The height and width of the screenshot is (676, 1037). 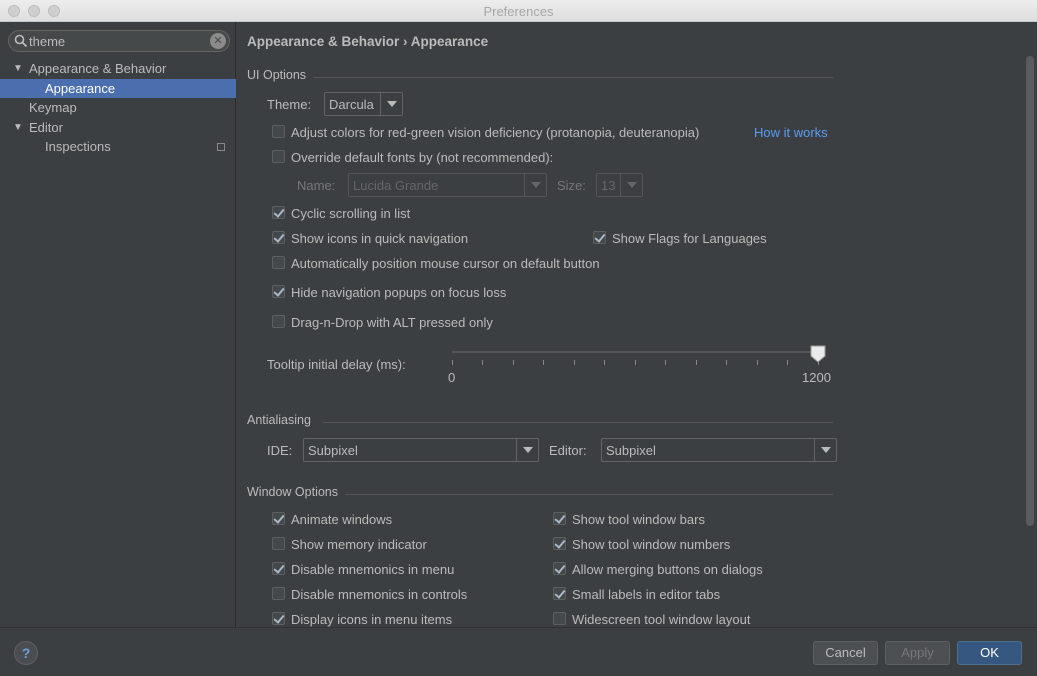 I want to click on display-icons-menu-label: Display icons in menu items, so click(x=372, y=619).